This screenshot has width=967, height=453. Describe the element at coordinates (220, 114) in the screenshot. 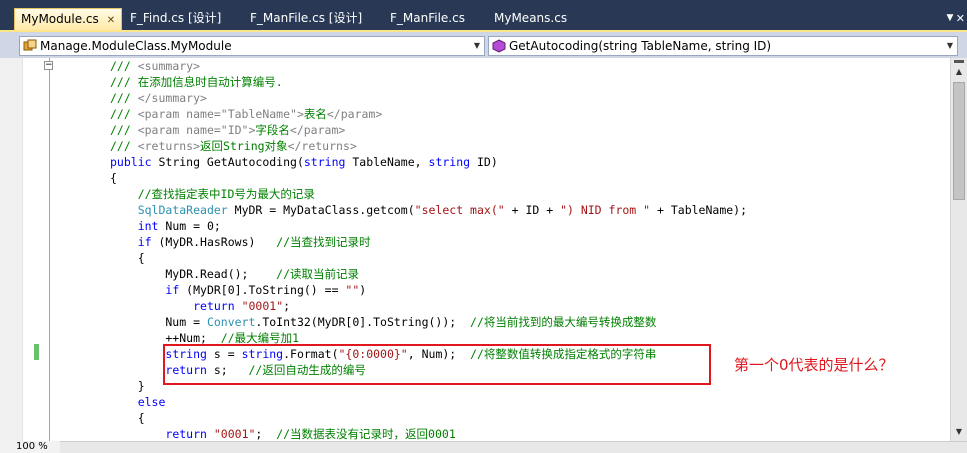

I see `code-token: <param name="TableName">` at that location.